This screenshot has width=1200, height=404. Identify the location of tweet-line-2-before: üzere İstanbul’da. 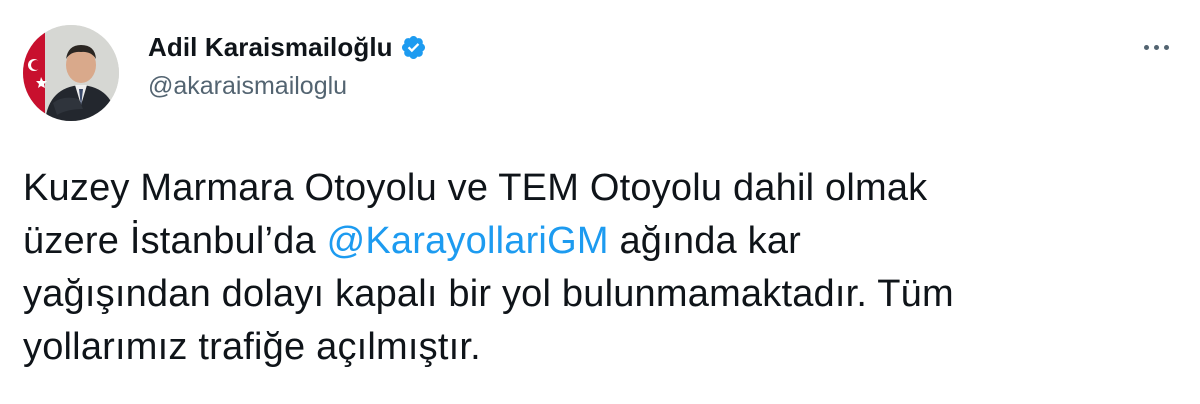
(175, 241).